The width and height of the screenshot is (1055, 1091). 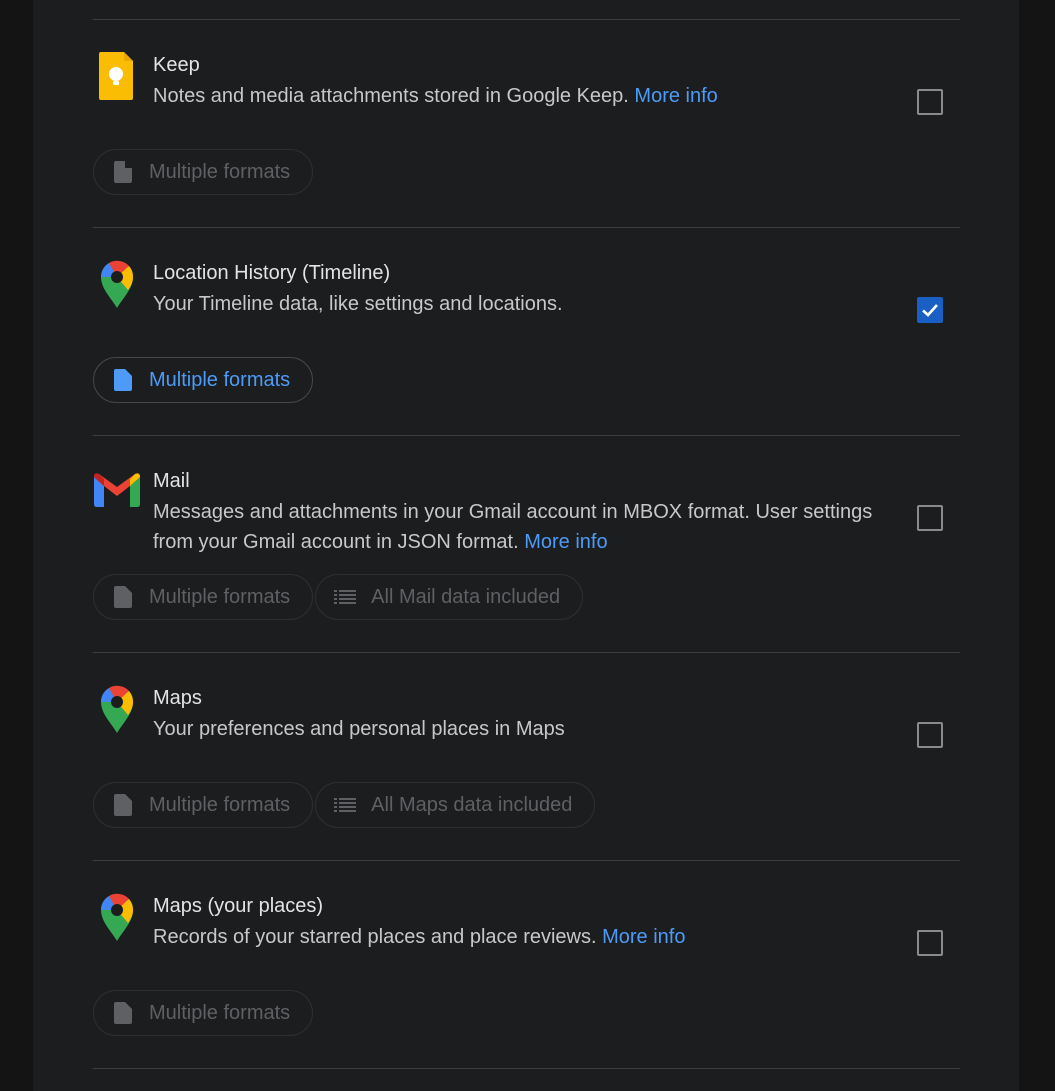 I want to click on format-chips: Multiple formats All Maps data included, so click(x=344, y=805).